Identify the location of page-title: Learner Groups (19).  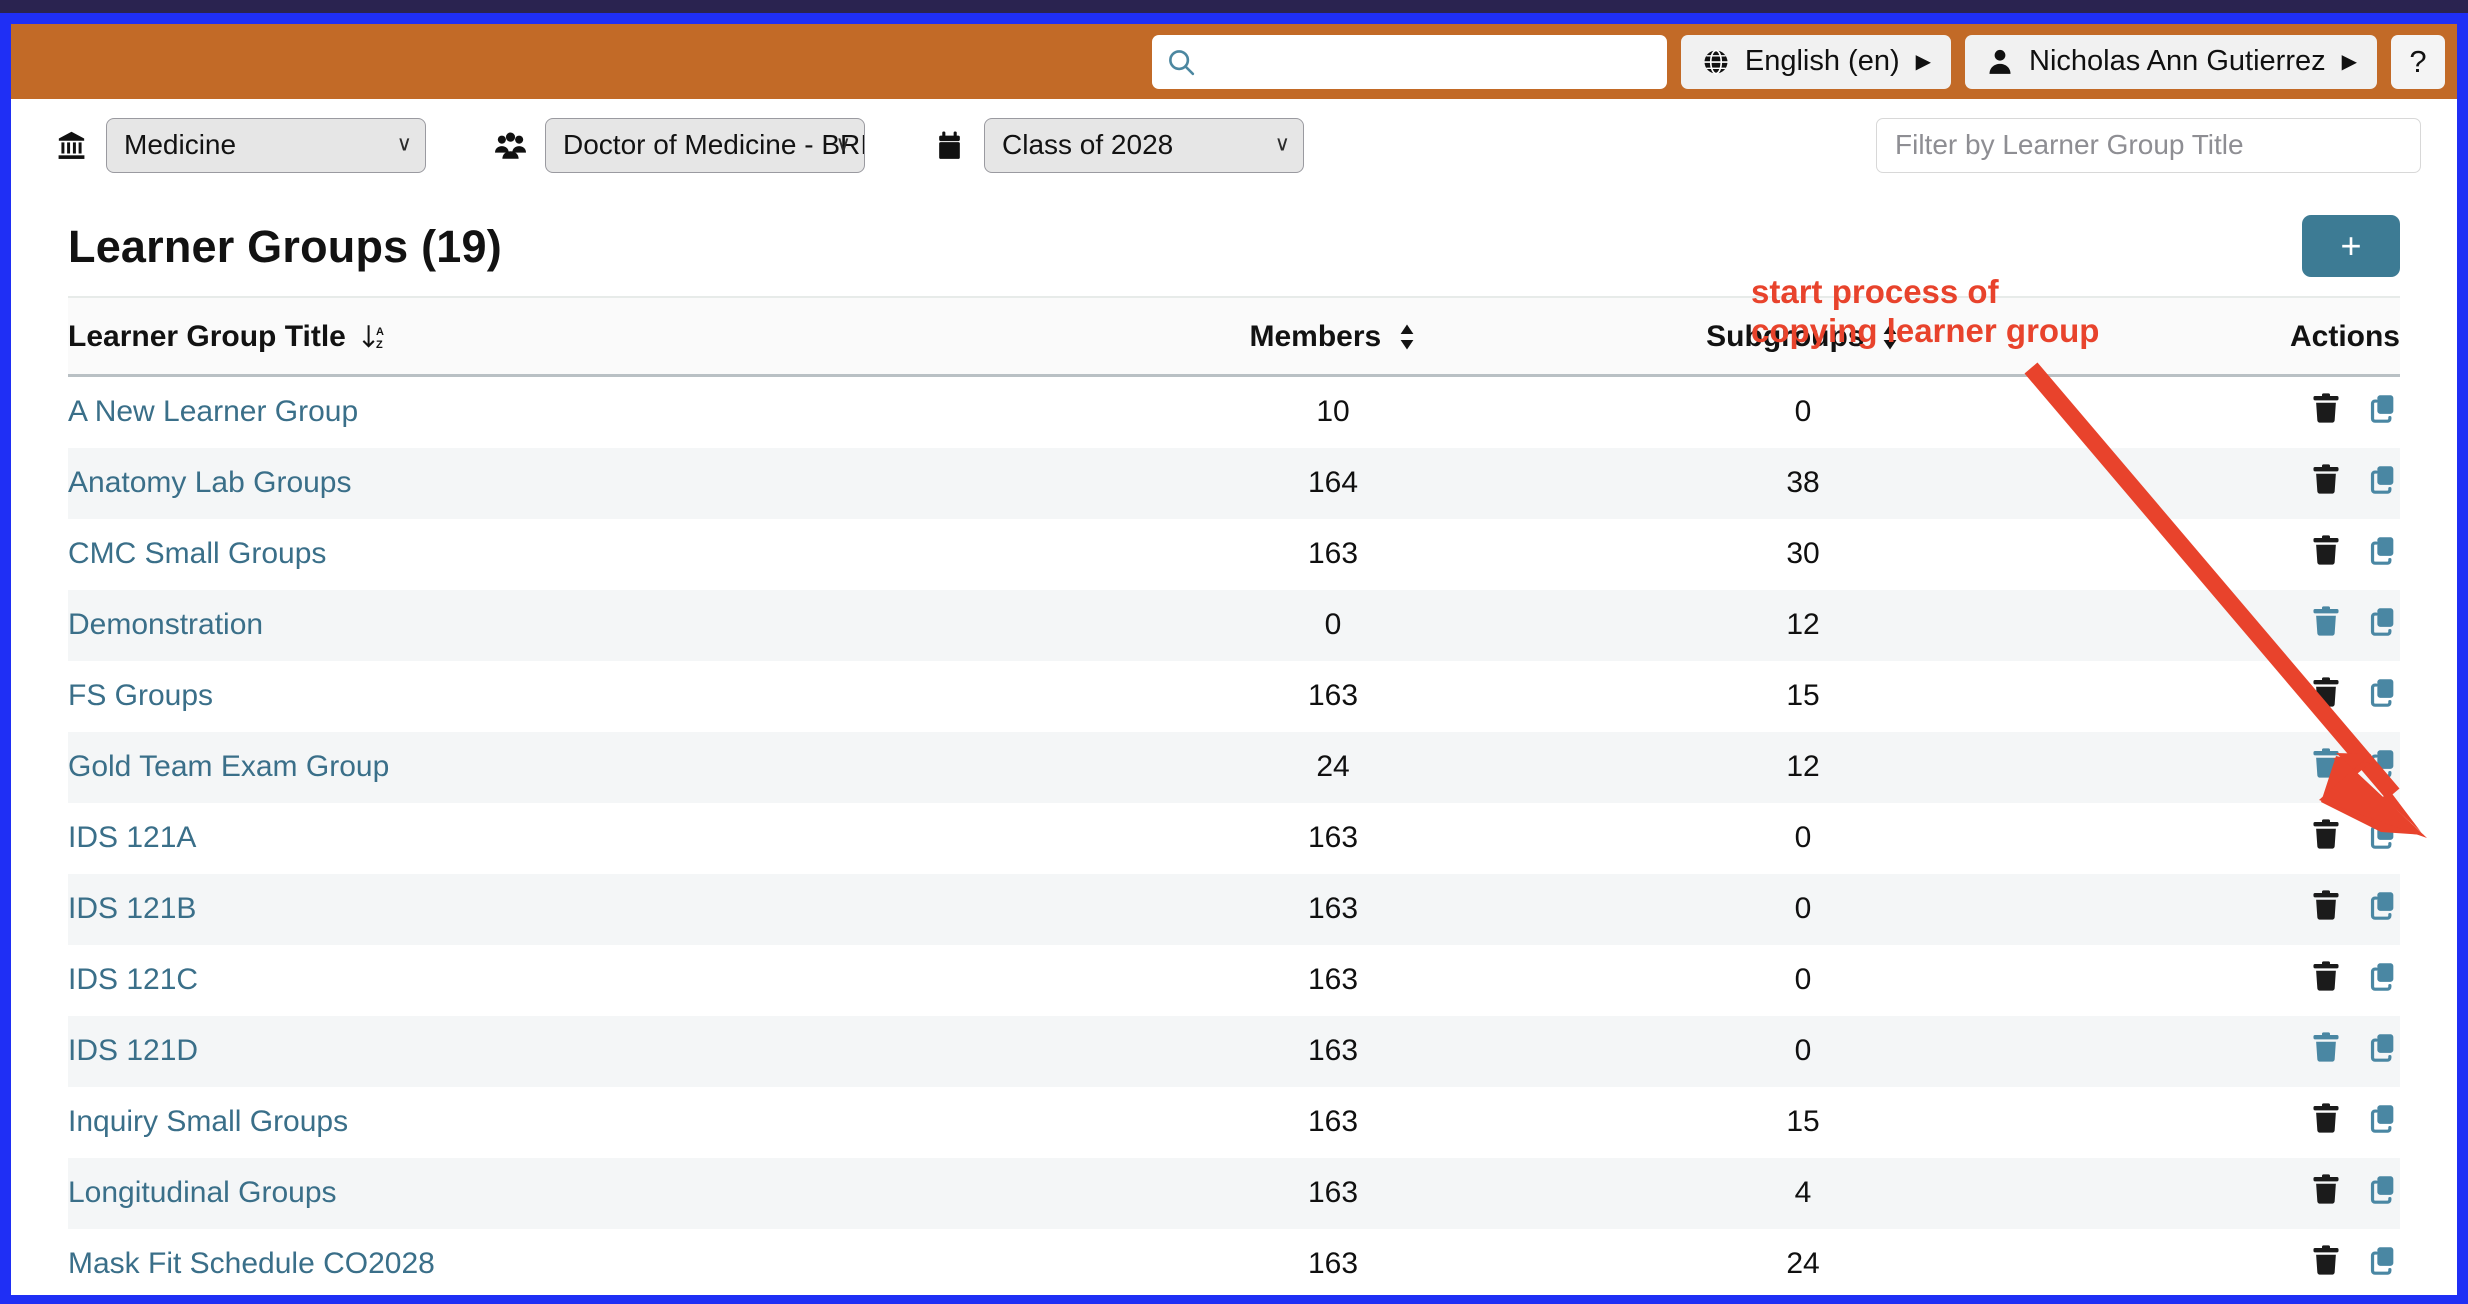
(285, 246).